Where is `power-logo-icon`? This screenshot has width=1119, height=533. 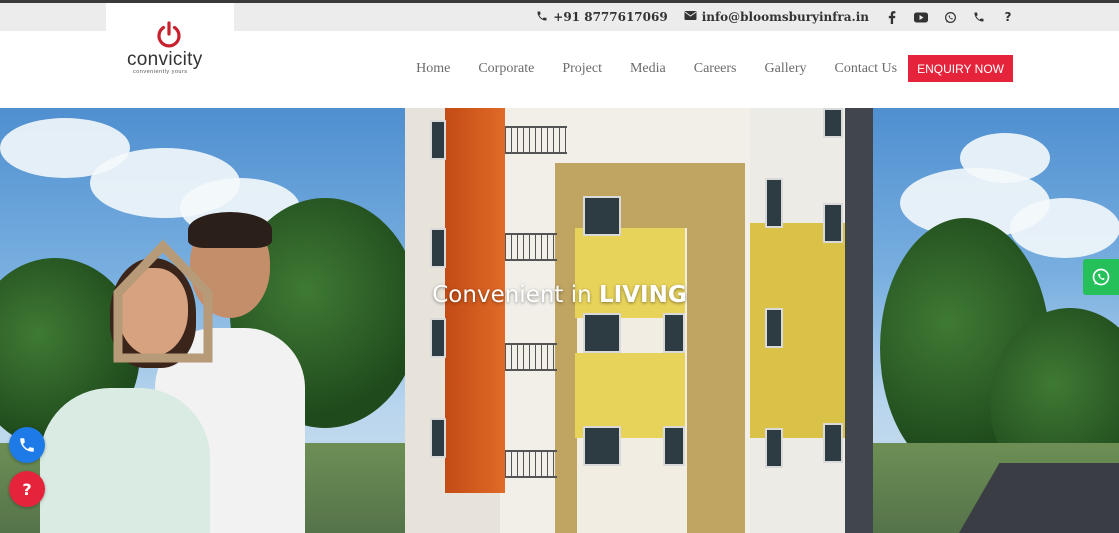 power-logo-icon is located at coordinates (169, 34).